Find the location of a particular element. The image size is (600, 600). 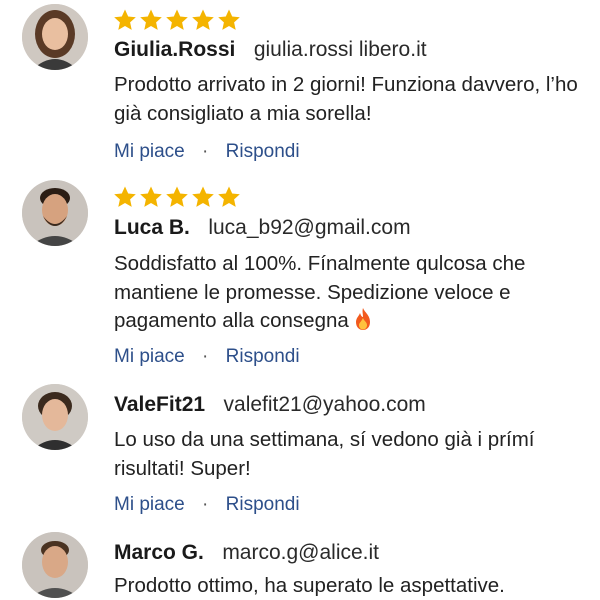

comment-header: Marco G. marco.g@alice.it is located at coordinates (246, 553).